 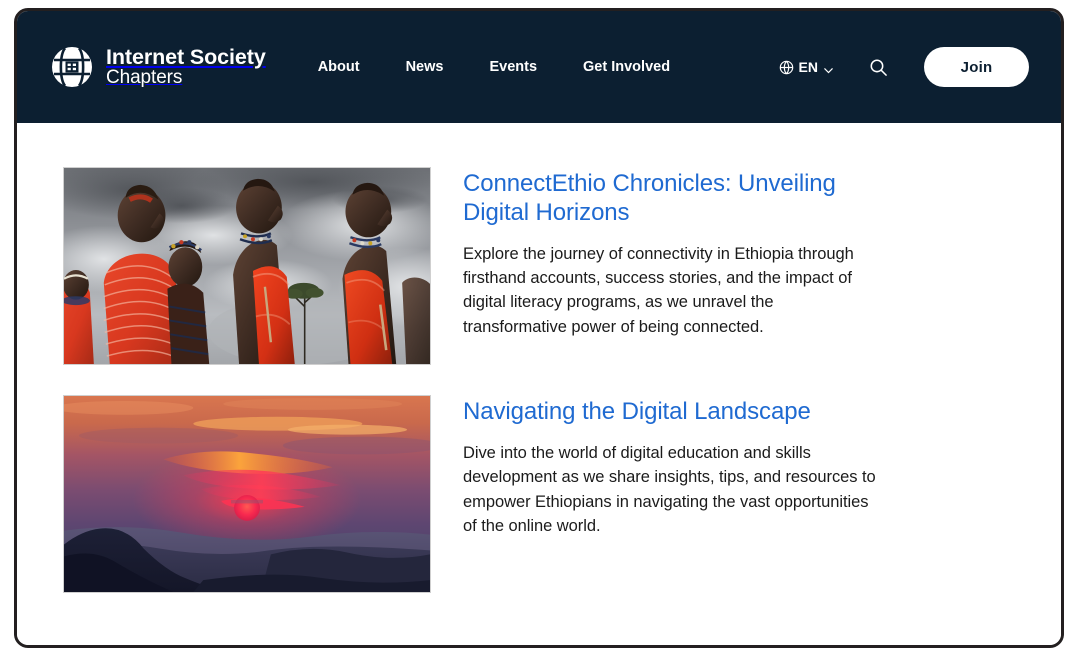 I want to click on header-actions: EN Join, so click(x=904, y=67).